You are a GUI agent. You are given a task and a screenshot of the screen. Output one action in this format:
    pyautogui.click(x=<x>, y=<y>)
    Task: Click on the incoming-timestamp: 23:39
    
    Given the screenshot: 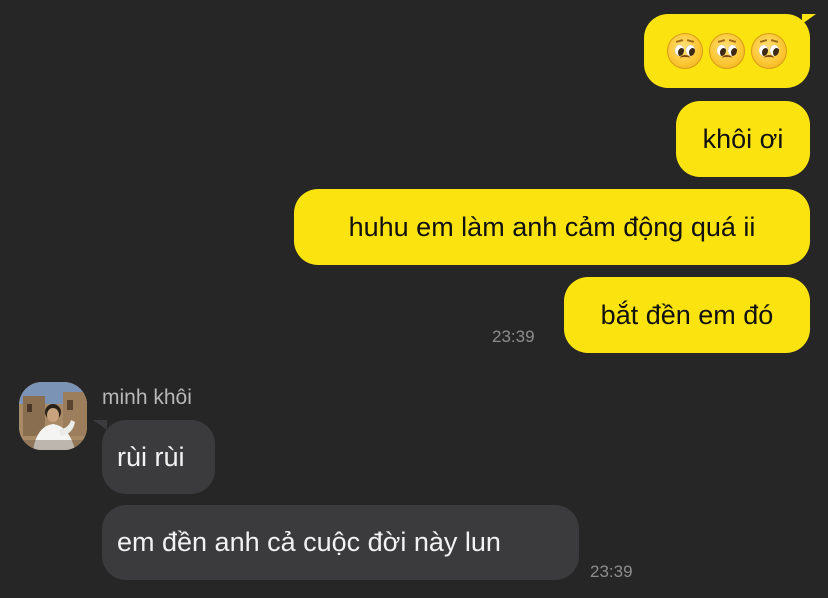 What is the action you would take?
    pyautogui.click(x=611, y=571)
    